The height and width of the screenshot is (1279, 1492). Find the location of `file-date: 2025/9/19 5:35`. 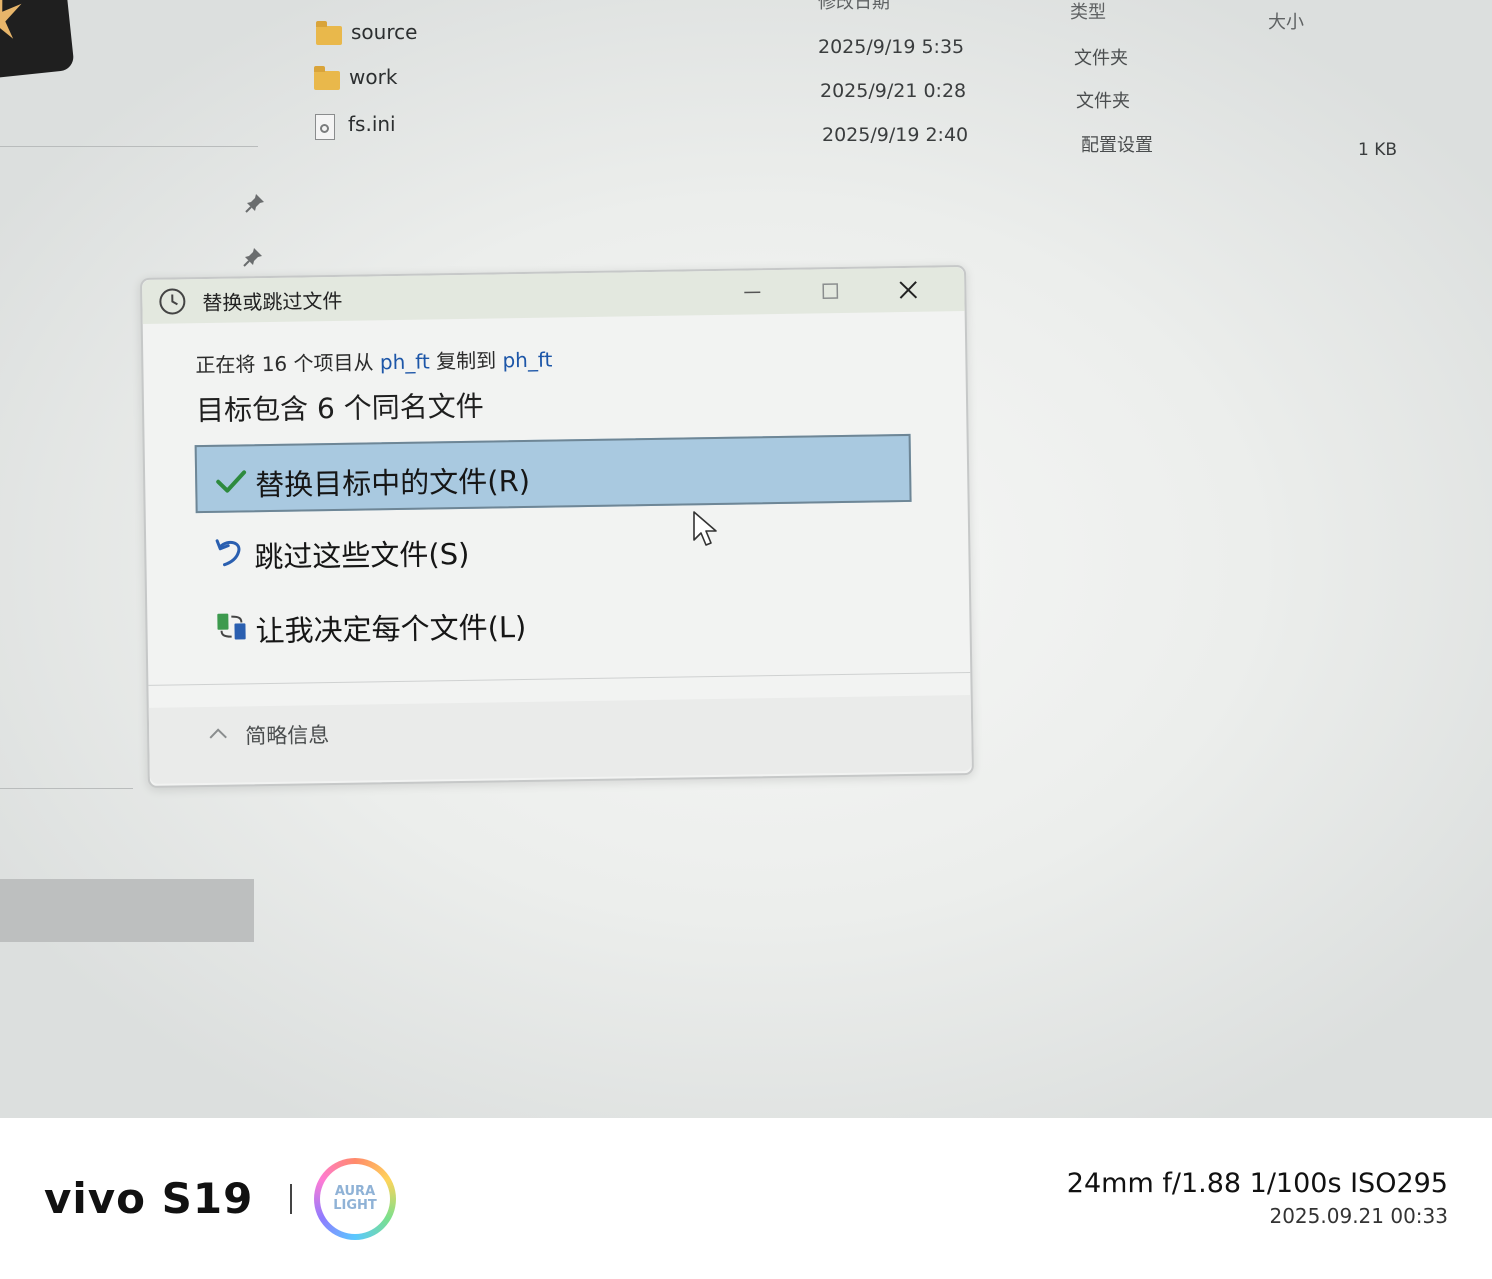

file-date: 2025/9/19 5:35 is located at coordinates (891, 47).